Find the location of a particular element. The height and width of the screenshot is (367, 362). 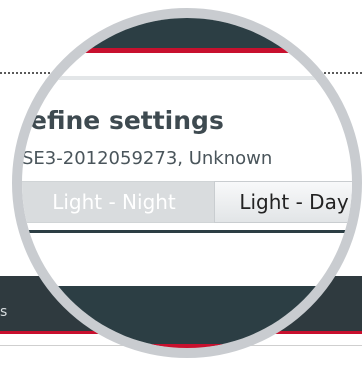

page-title: efine settings is located at coordinates (127, 120).